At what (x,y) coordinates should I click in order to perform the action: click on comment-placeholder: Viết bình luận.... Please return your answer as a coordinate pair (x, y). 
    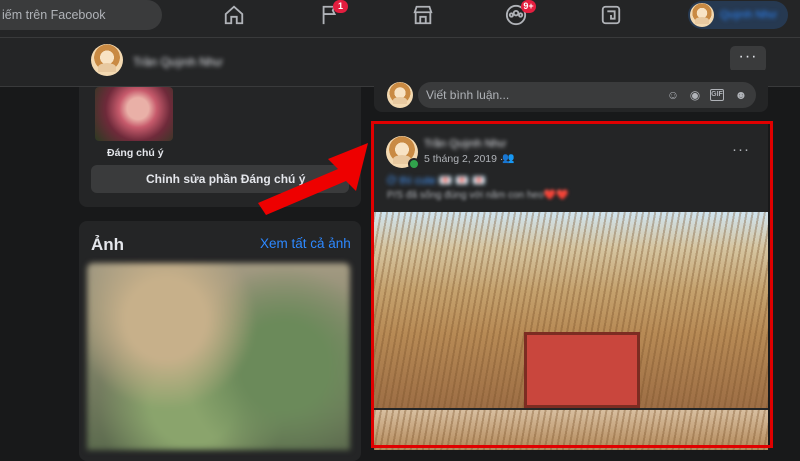
    Looking at the image, I should click on (468, 95).